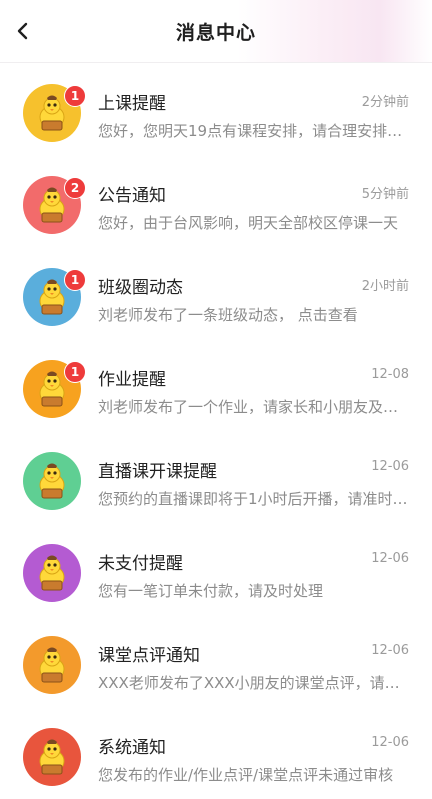 The height and width of the screenshot is (799, 432). What do you see at coordinates (216, 753) in the screenshot?
I see `message-item: 系统通知 12-06 您发布的作业/作业点评/课堂点评未通过审核` at bounding box center [216, 753].